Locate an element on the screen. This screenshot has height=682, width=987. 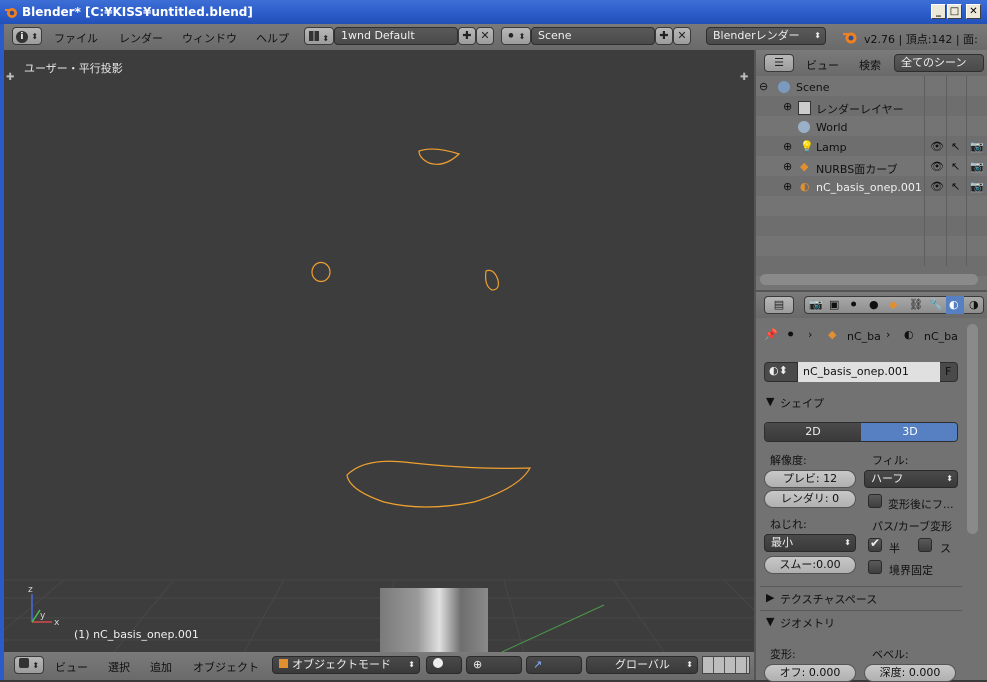
scene-name-field: Scene is located at coordinates (593, 36).